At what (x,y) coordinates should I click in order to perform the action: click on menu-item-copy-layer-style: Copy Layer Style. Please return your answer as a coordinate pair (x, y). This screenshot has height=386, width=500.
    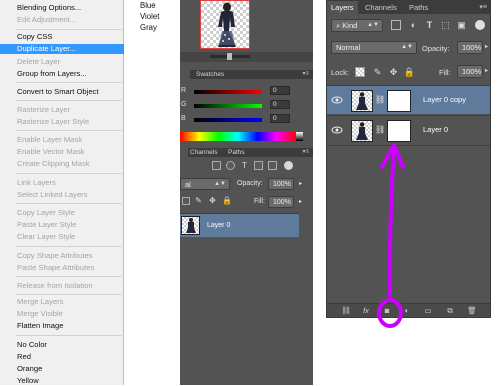
    Looking at the image, I should click on (46, 212).